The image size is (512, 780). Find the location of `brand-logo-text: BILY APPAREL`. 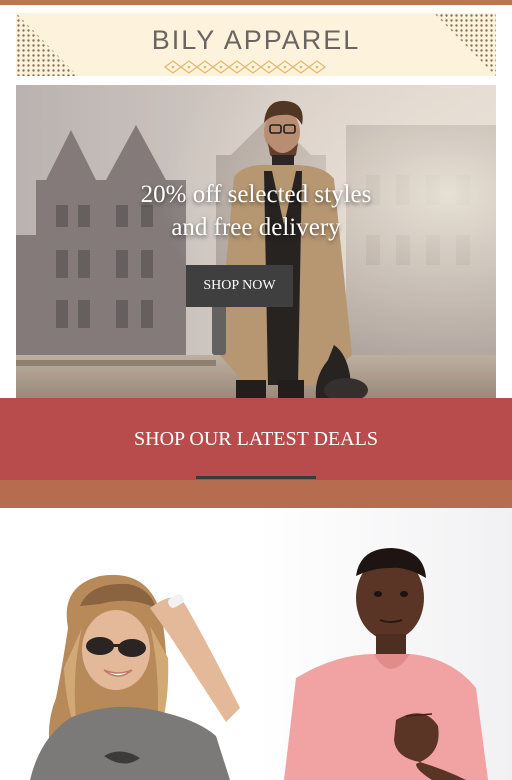

brand-logo-text: BILY APPAREL is located at coordinates (256, 40).